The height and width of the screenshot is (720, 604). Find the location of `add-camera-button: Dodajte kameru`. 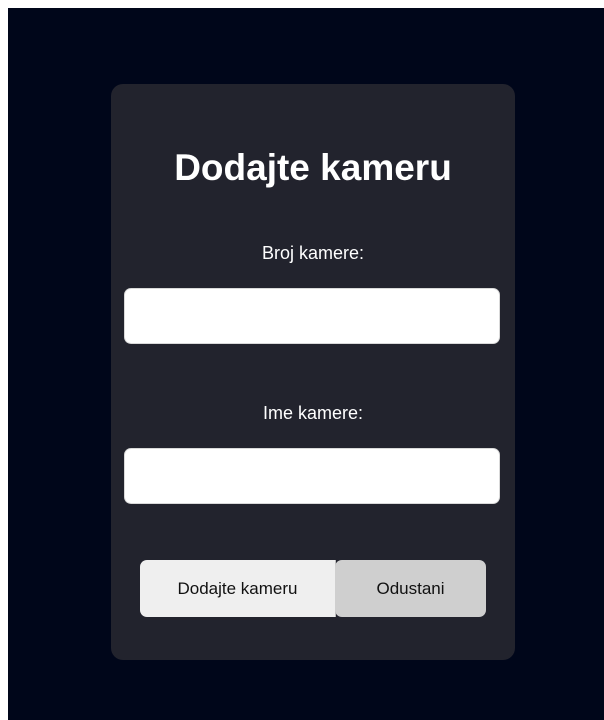

add-camera-button: Dodajte kameru is located at coordinates (238, 588).